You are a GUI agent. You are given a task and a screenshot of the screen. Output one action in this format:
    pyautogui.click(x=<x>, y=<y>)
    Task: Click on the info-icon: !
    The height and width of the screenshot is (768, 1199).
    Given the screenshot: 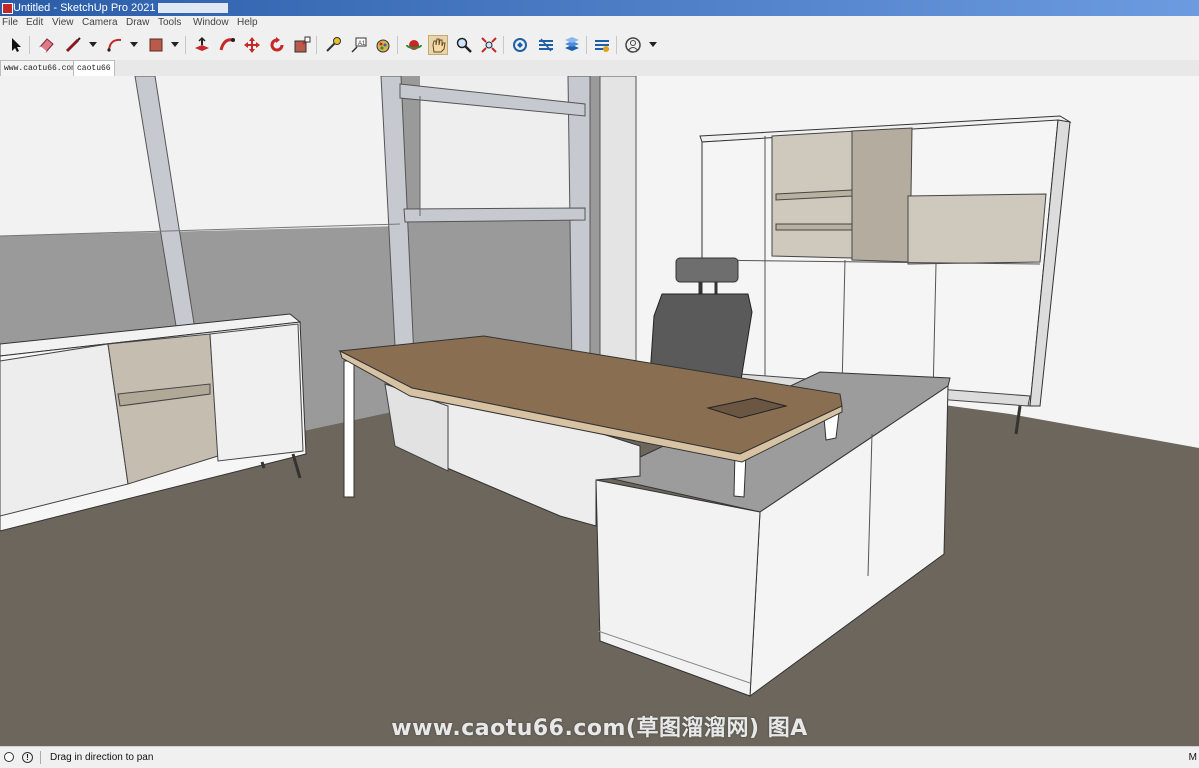 What is the action you would take?
    pyautogui.click(x=27, y=757)
    